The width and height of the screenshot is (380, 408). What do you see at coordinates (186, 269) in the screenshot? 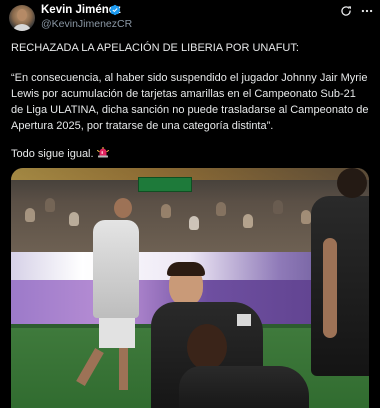
I see `photo-player-hair` at bounding box center [186, 269].